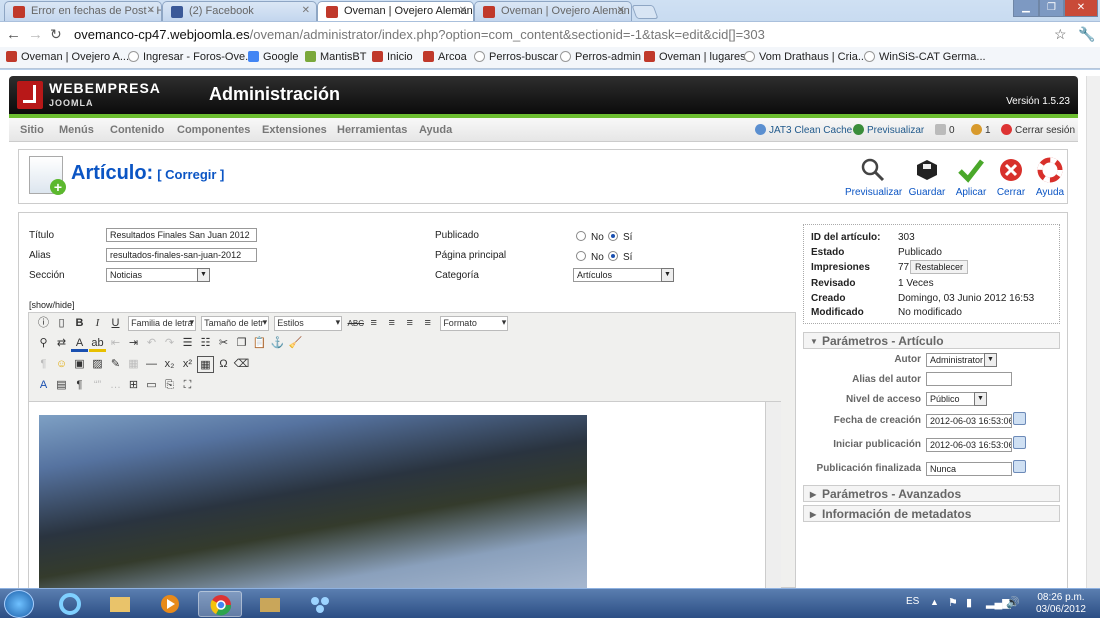 The image size is (1100, 621). Describe the element at coordinates (1060, 34) in the screenshot. I see `star-icon: ☆` at that location.